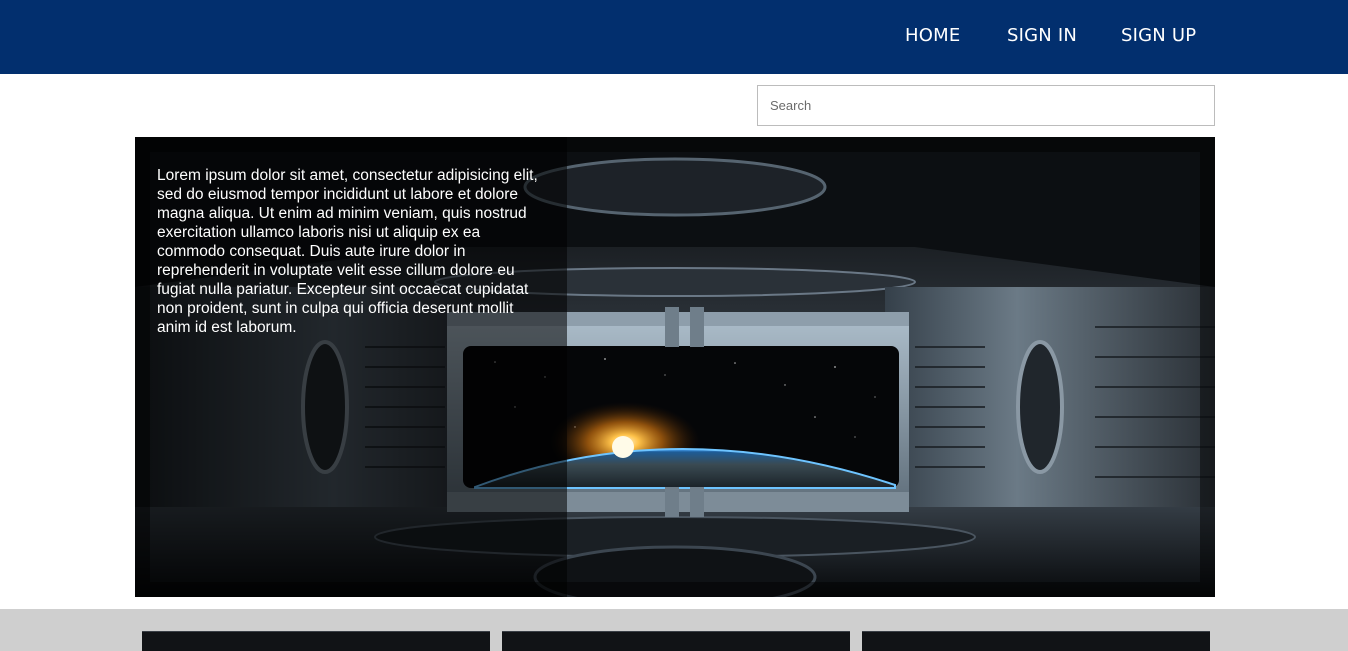 Image resolution: width=1348 pixels, height=651 pixels. What do you see at coordinates (1042, 36) in the screenshot?
I see `nav-link-sign-in: SIGN IN` at bounding box center [1042, 36].